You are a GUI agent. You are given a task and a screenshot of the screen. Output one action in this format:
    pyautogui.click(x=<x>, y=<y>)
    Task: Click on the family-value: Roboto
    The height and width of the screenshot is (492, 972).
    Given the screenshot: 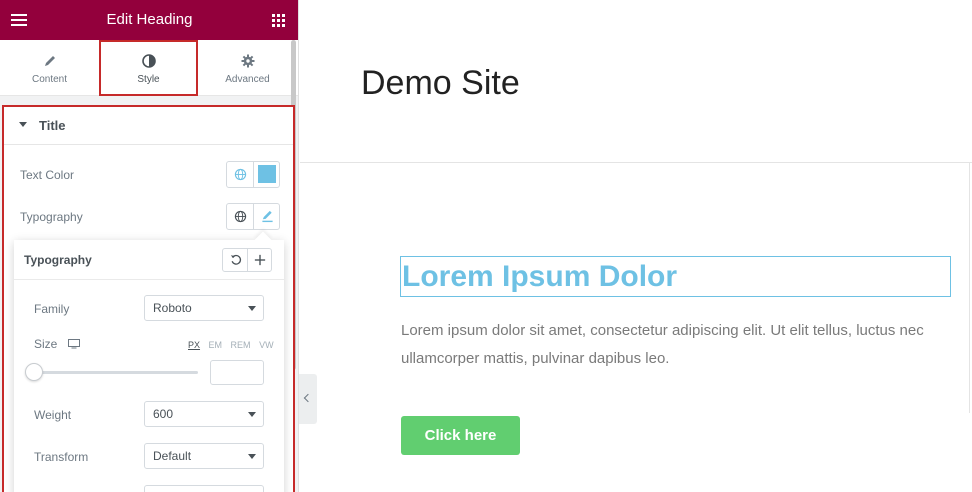 What is the action you would take?
    pyautogui.click(x=172, y=308)
    